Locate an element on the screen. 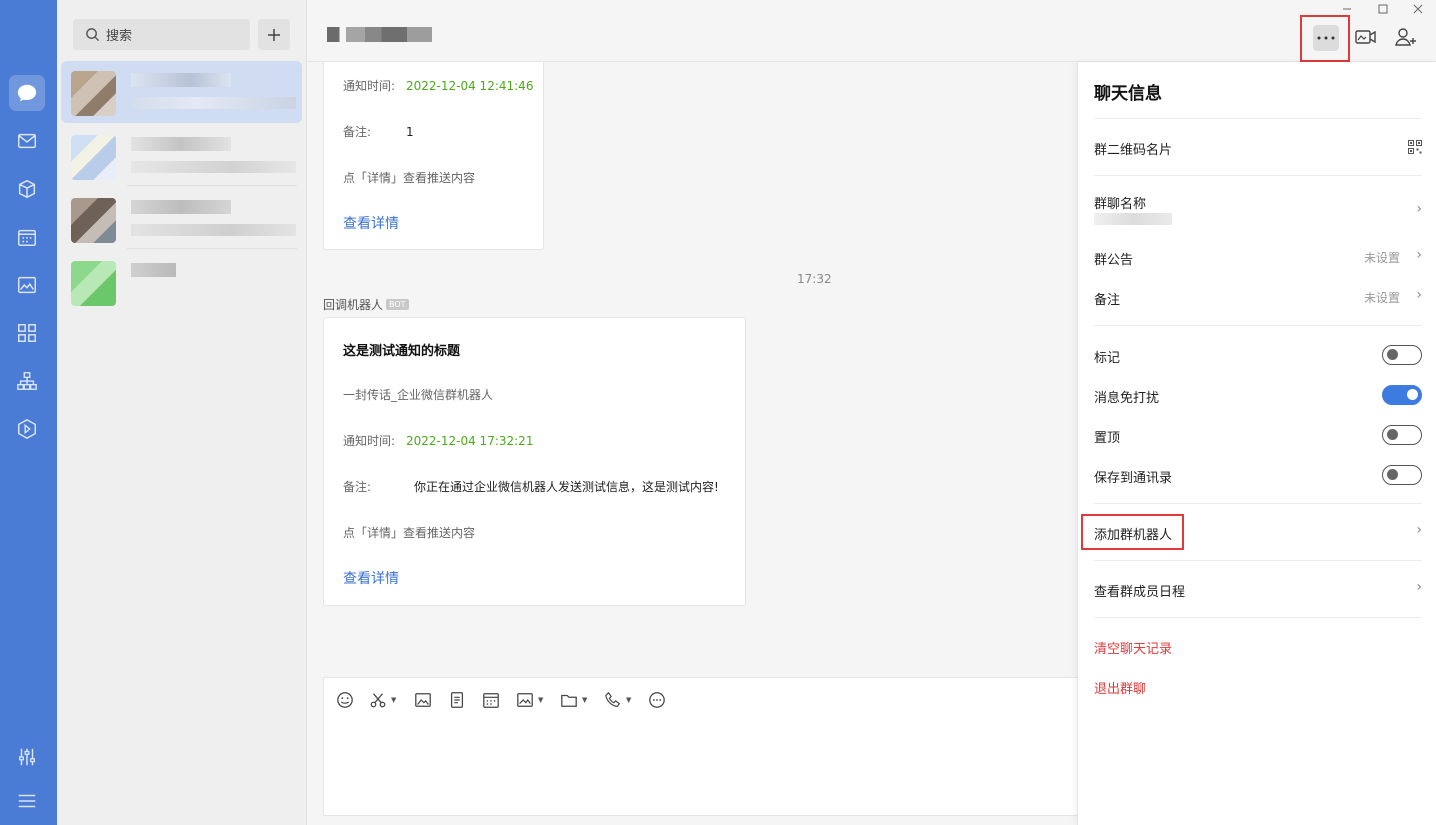  group-qr-card-row: 群二维码名片 is located at coordinates (1258, 149).